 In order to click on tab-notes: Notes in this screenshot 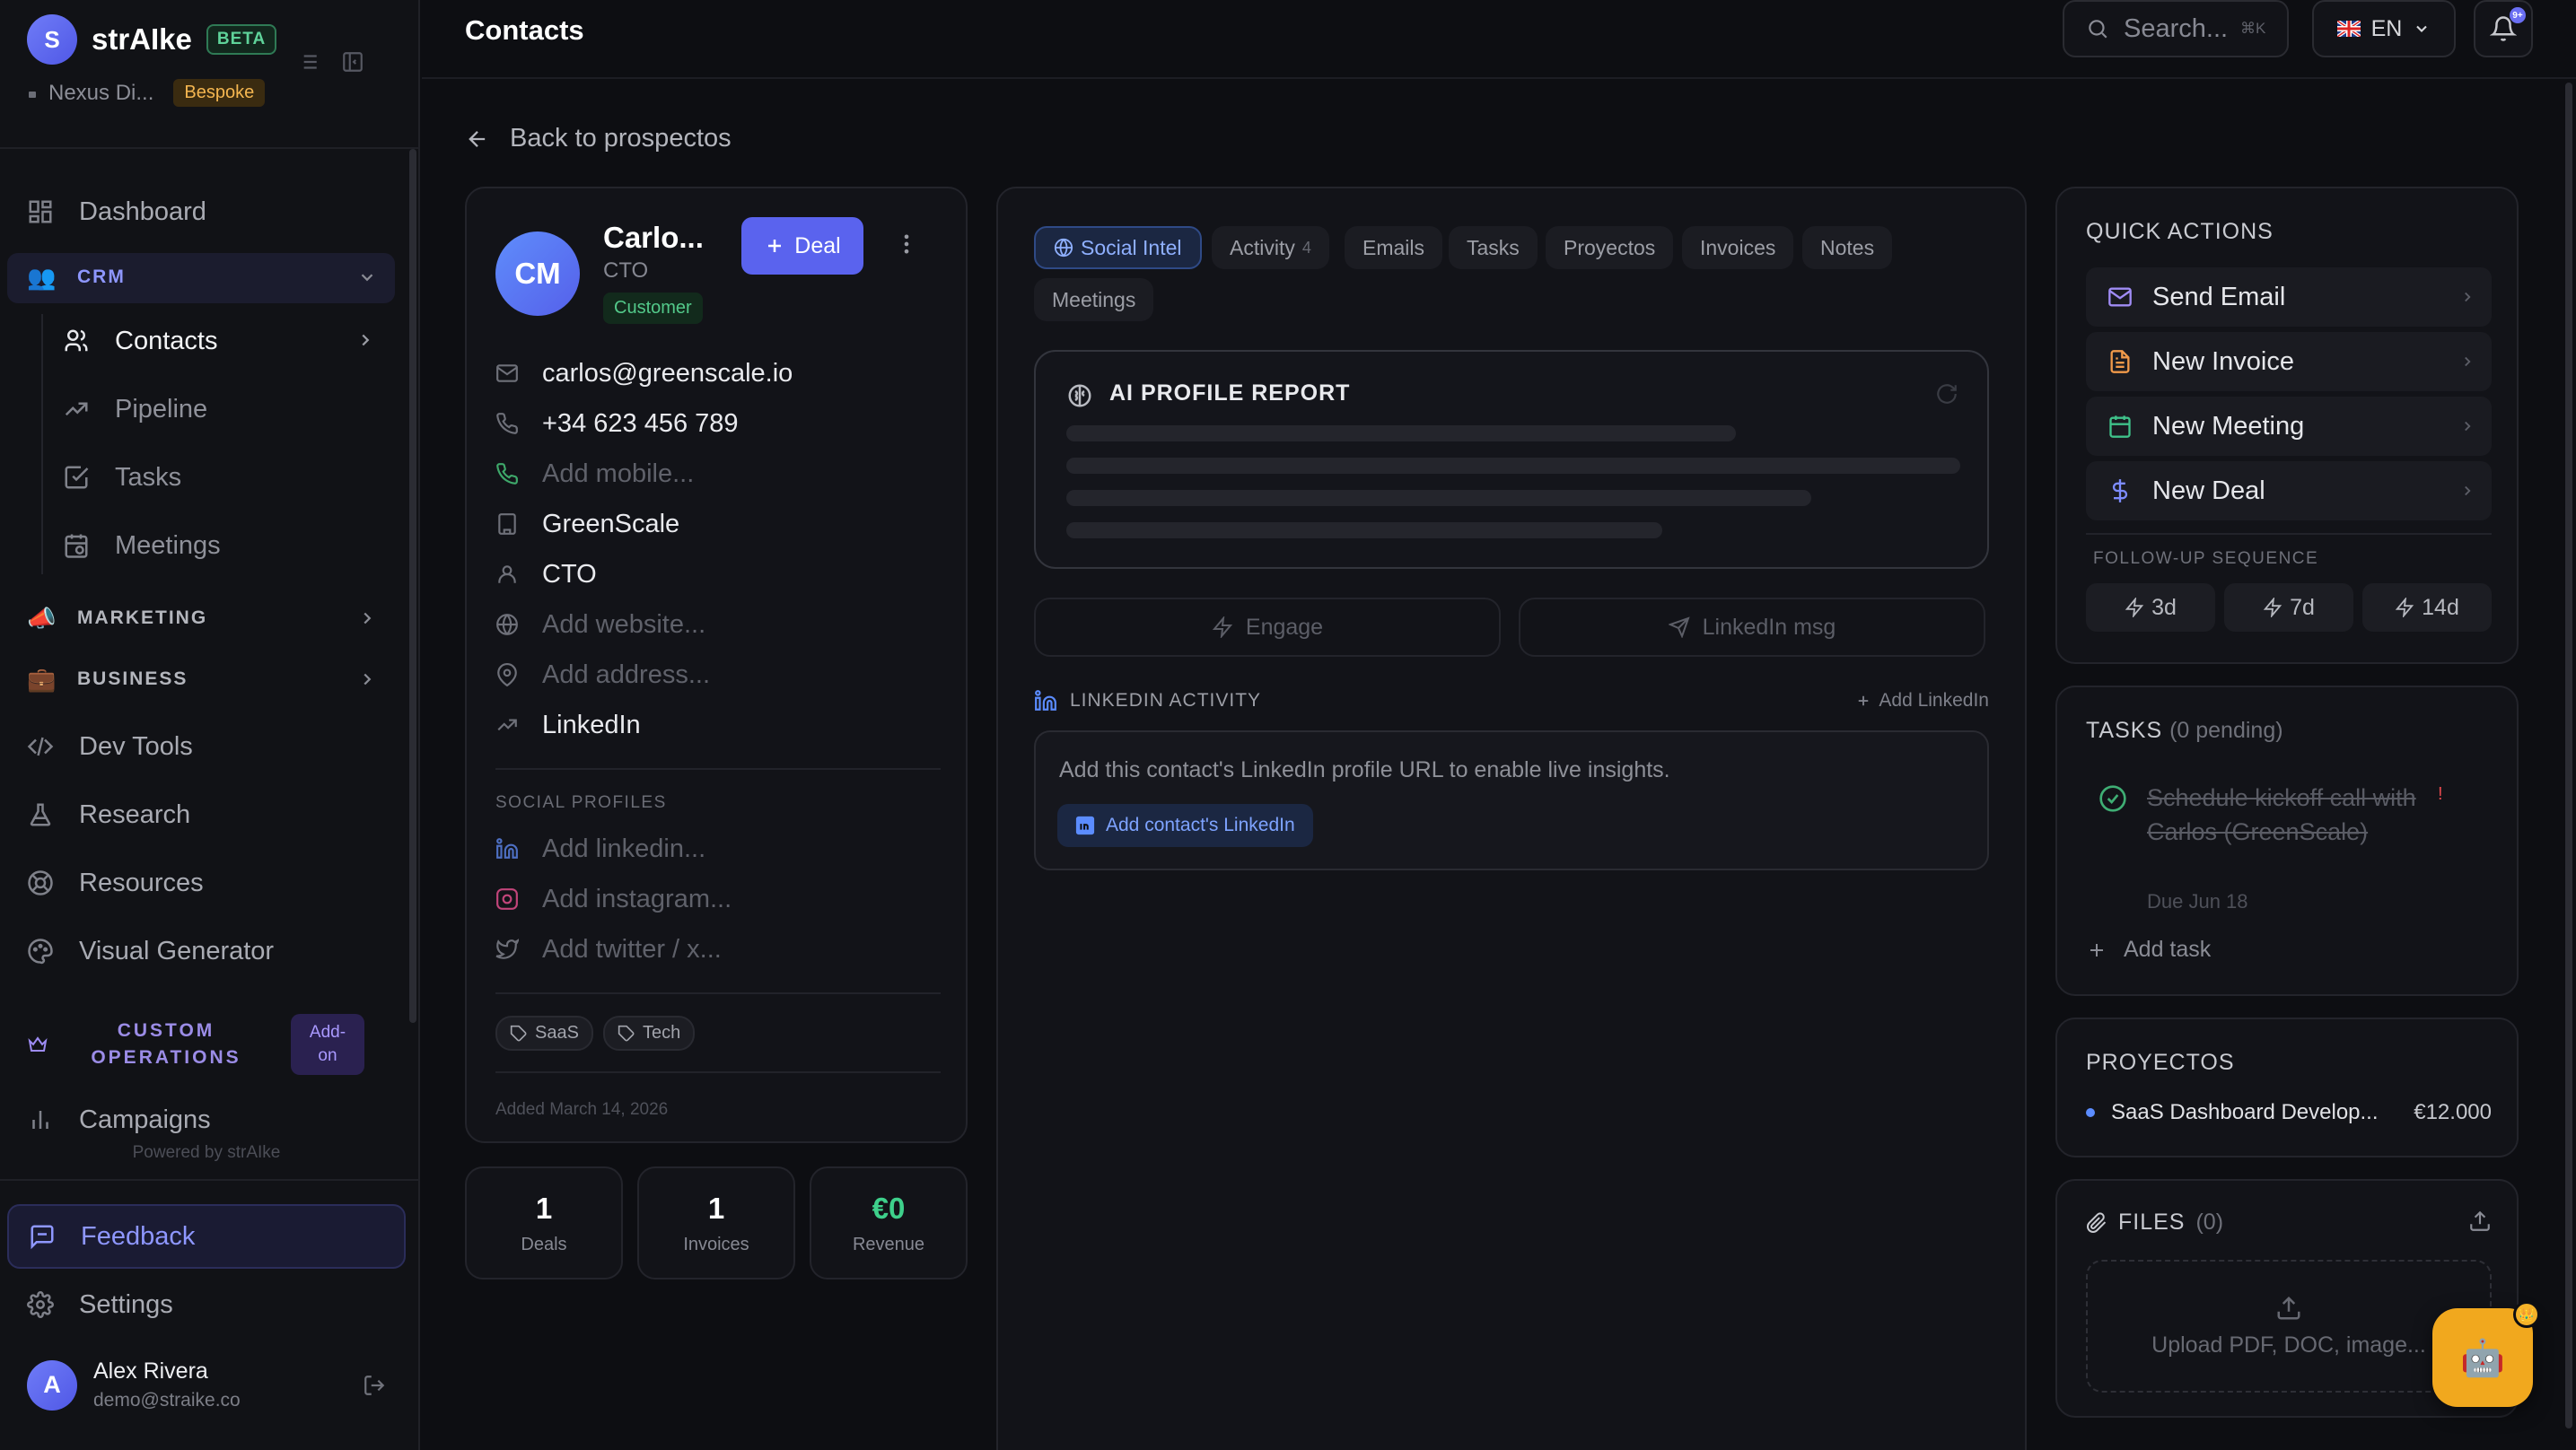, I will do `click(1847, 247)`.